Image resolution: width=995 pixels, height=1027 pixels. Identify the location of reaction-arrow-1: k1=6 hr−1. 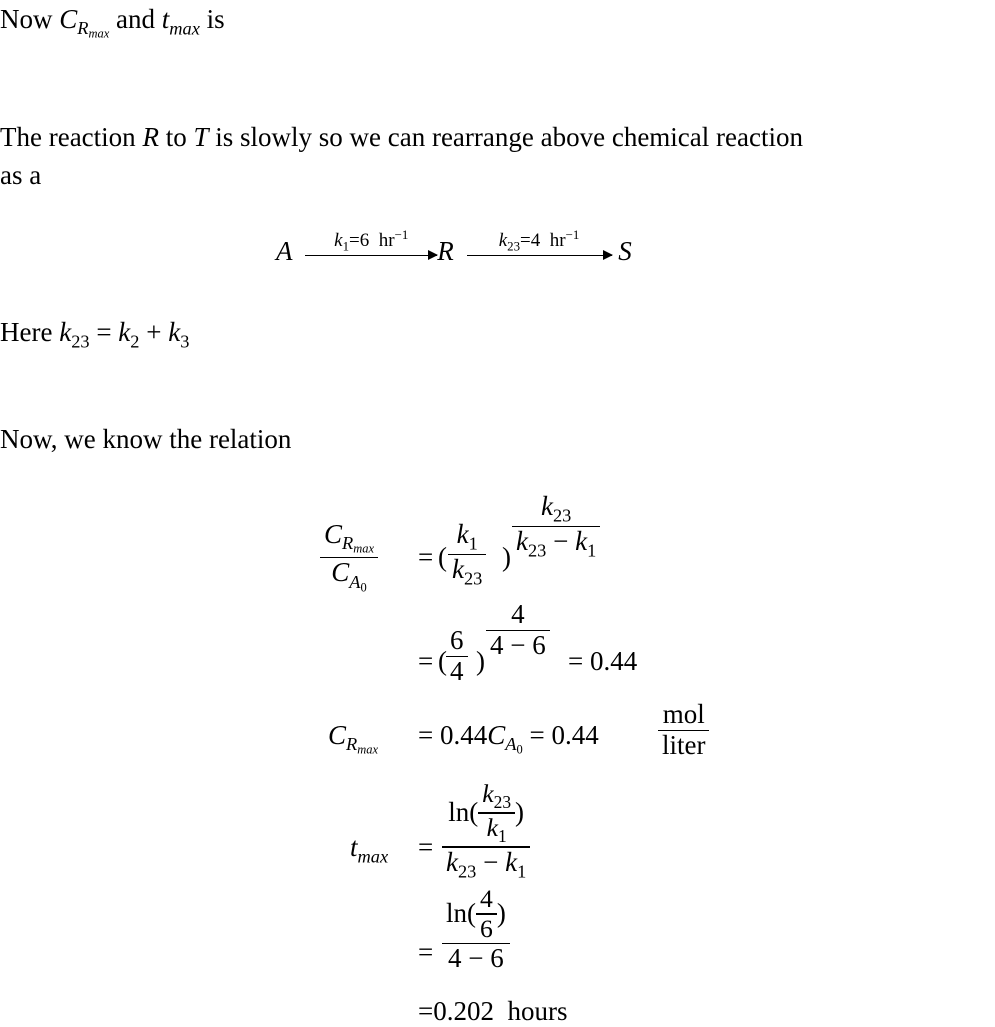
(372, 245).